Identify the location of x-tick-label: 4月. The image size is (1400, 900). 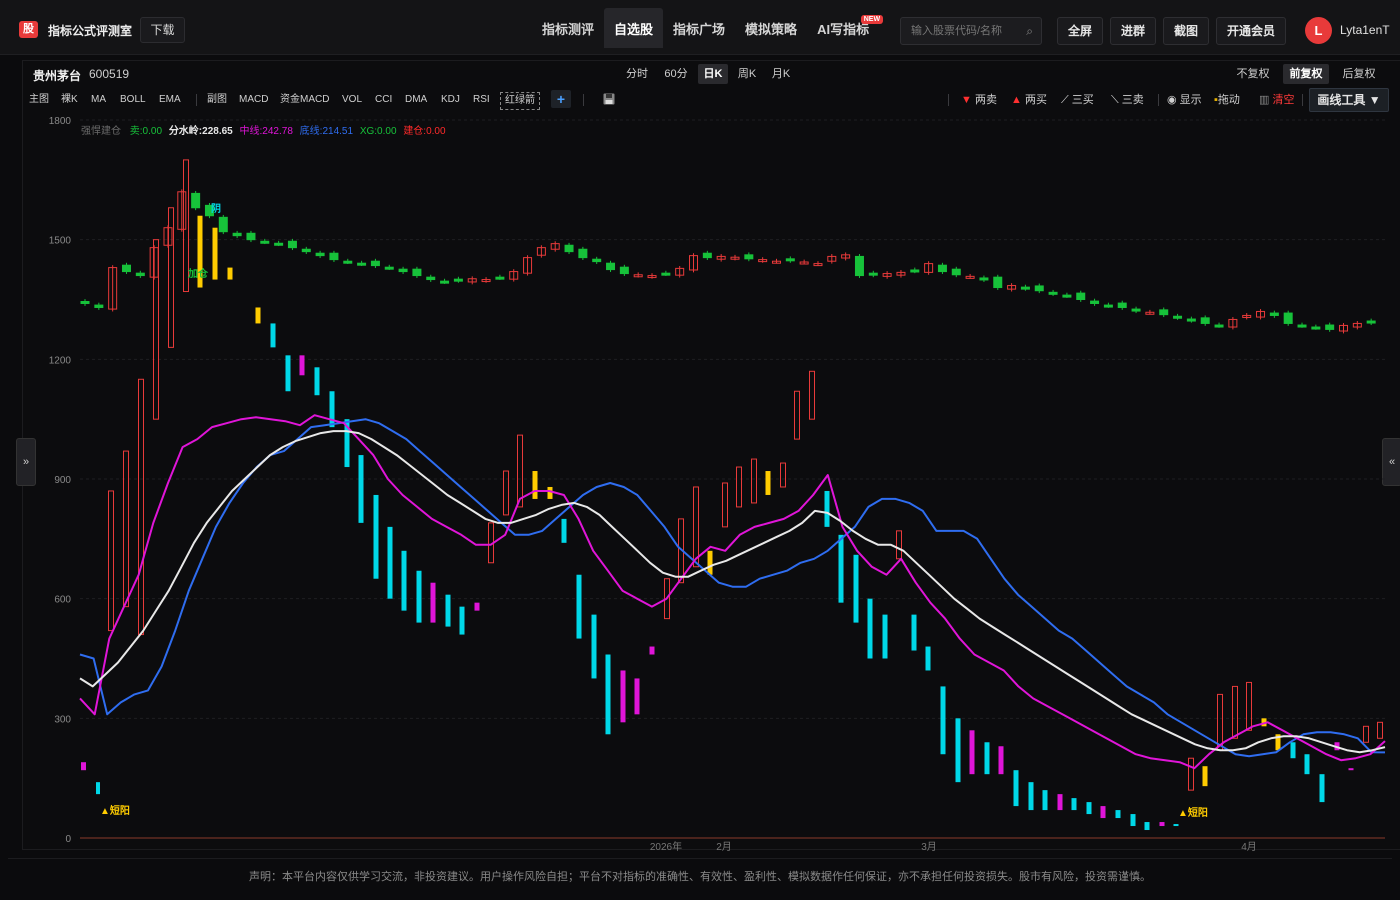
(1249, 847).